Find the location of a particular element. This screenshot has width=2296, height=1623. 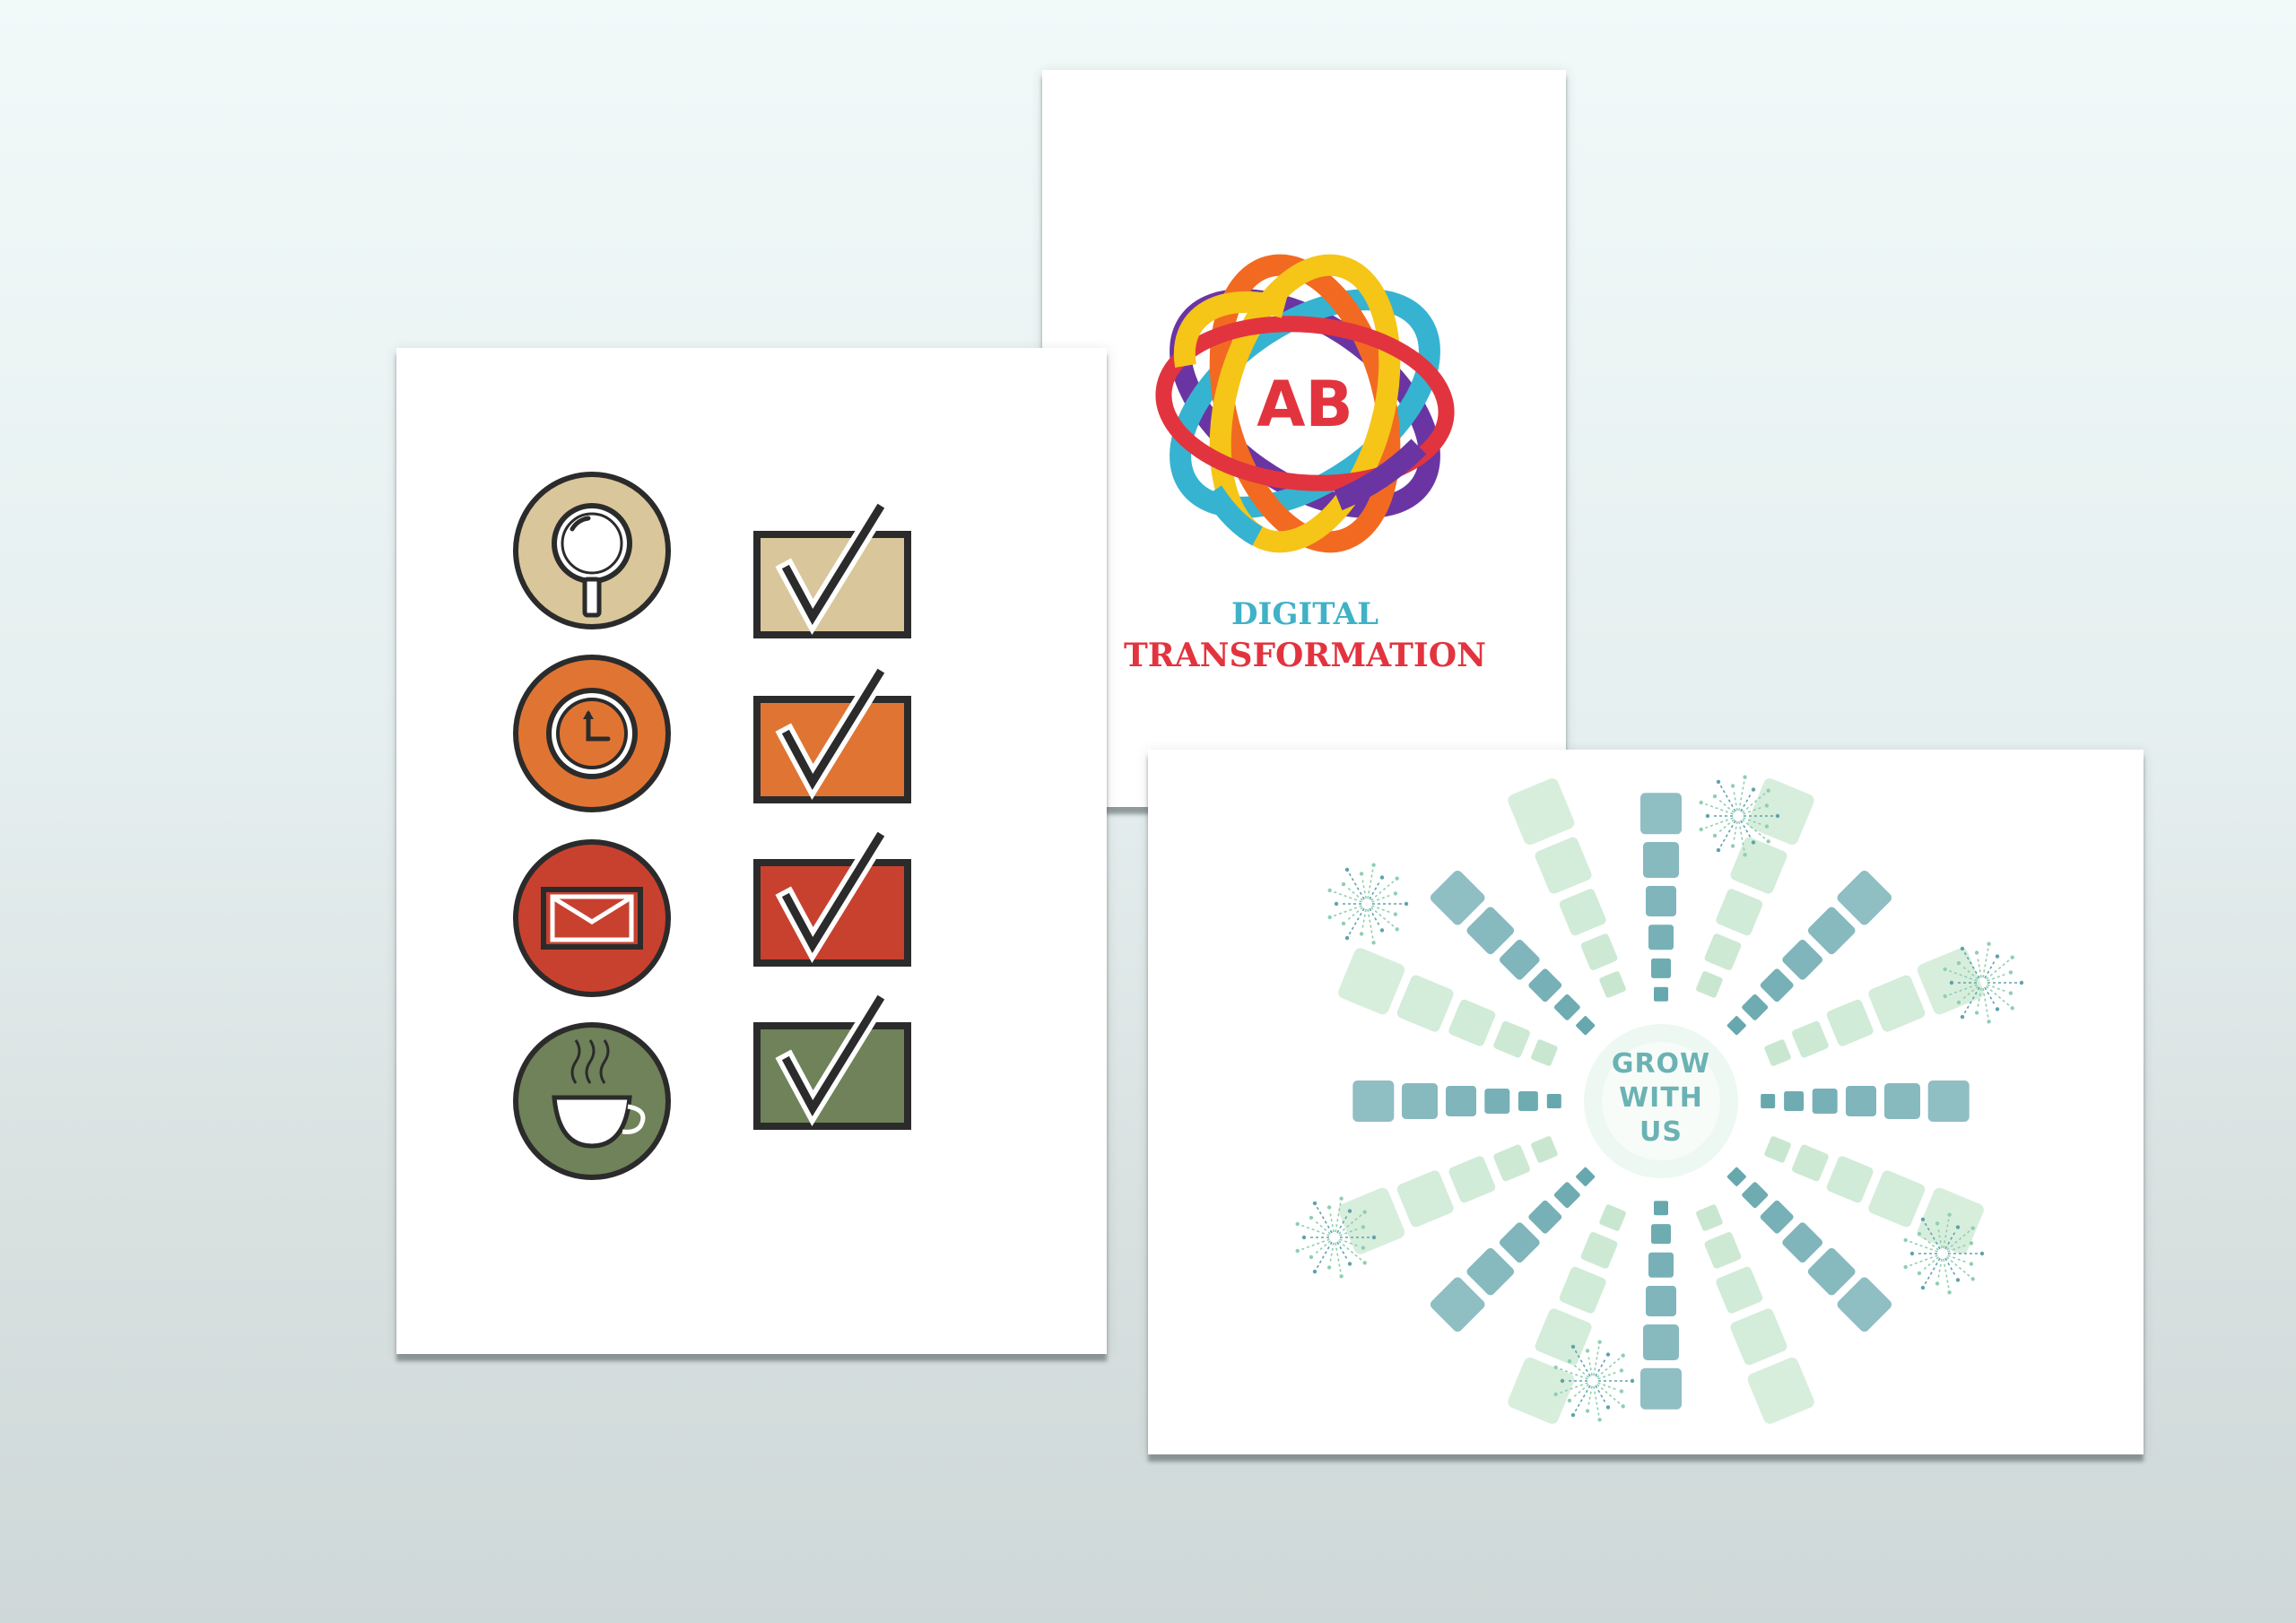

magnifier-icon is located at coordinates (592, 550).